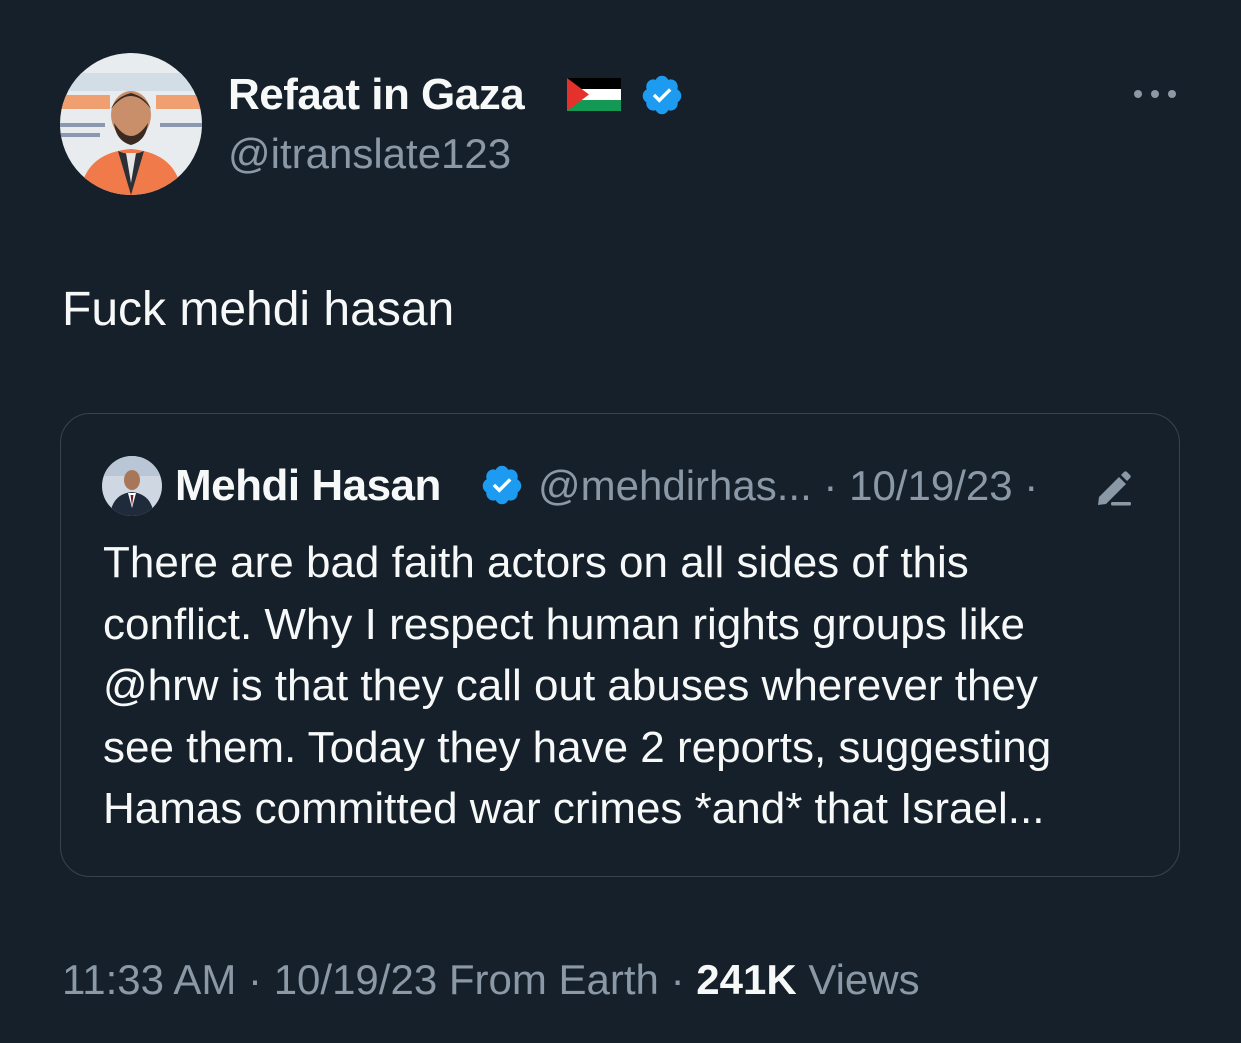 This screenshot has height=1043, width=1241. What do you see at coordinates (931, 485) in the screenshot?
I see `quoted-date: 10/19/23` at bounding box center [931, 485].